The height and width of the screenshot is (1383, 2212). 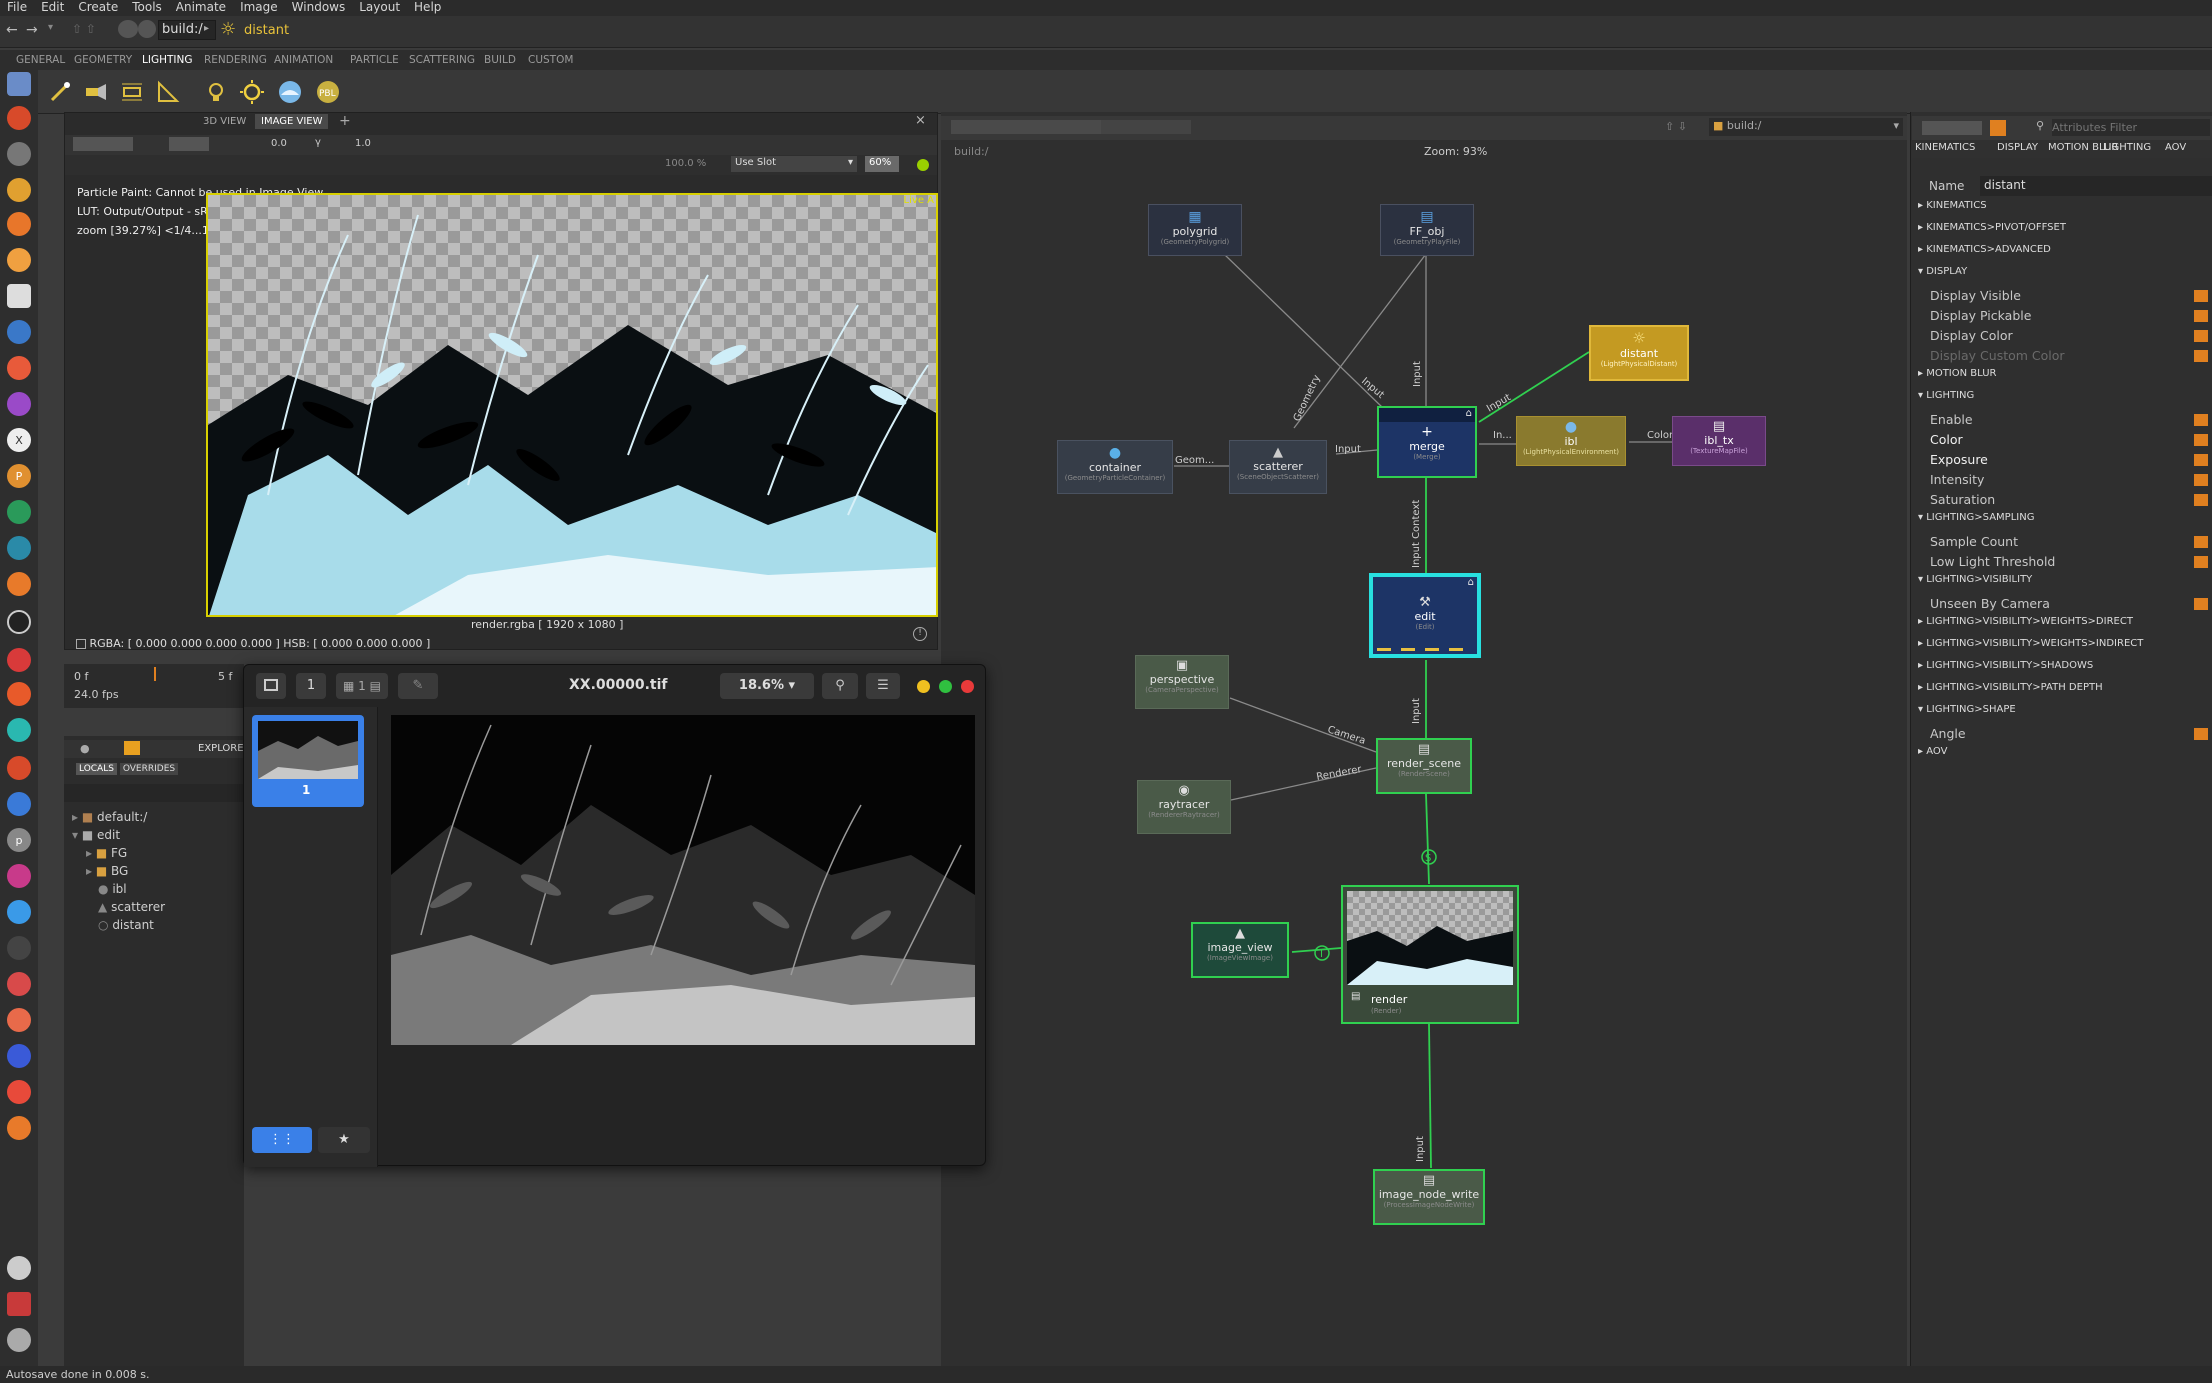 I want to click on attr-row: Unseen By Camera, so click(x=2071, y=606).